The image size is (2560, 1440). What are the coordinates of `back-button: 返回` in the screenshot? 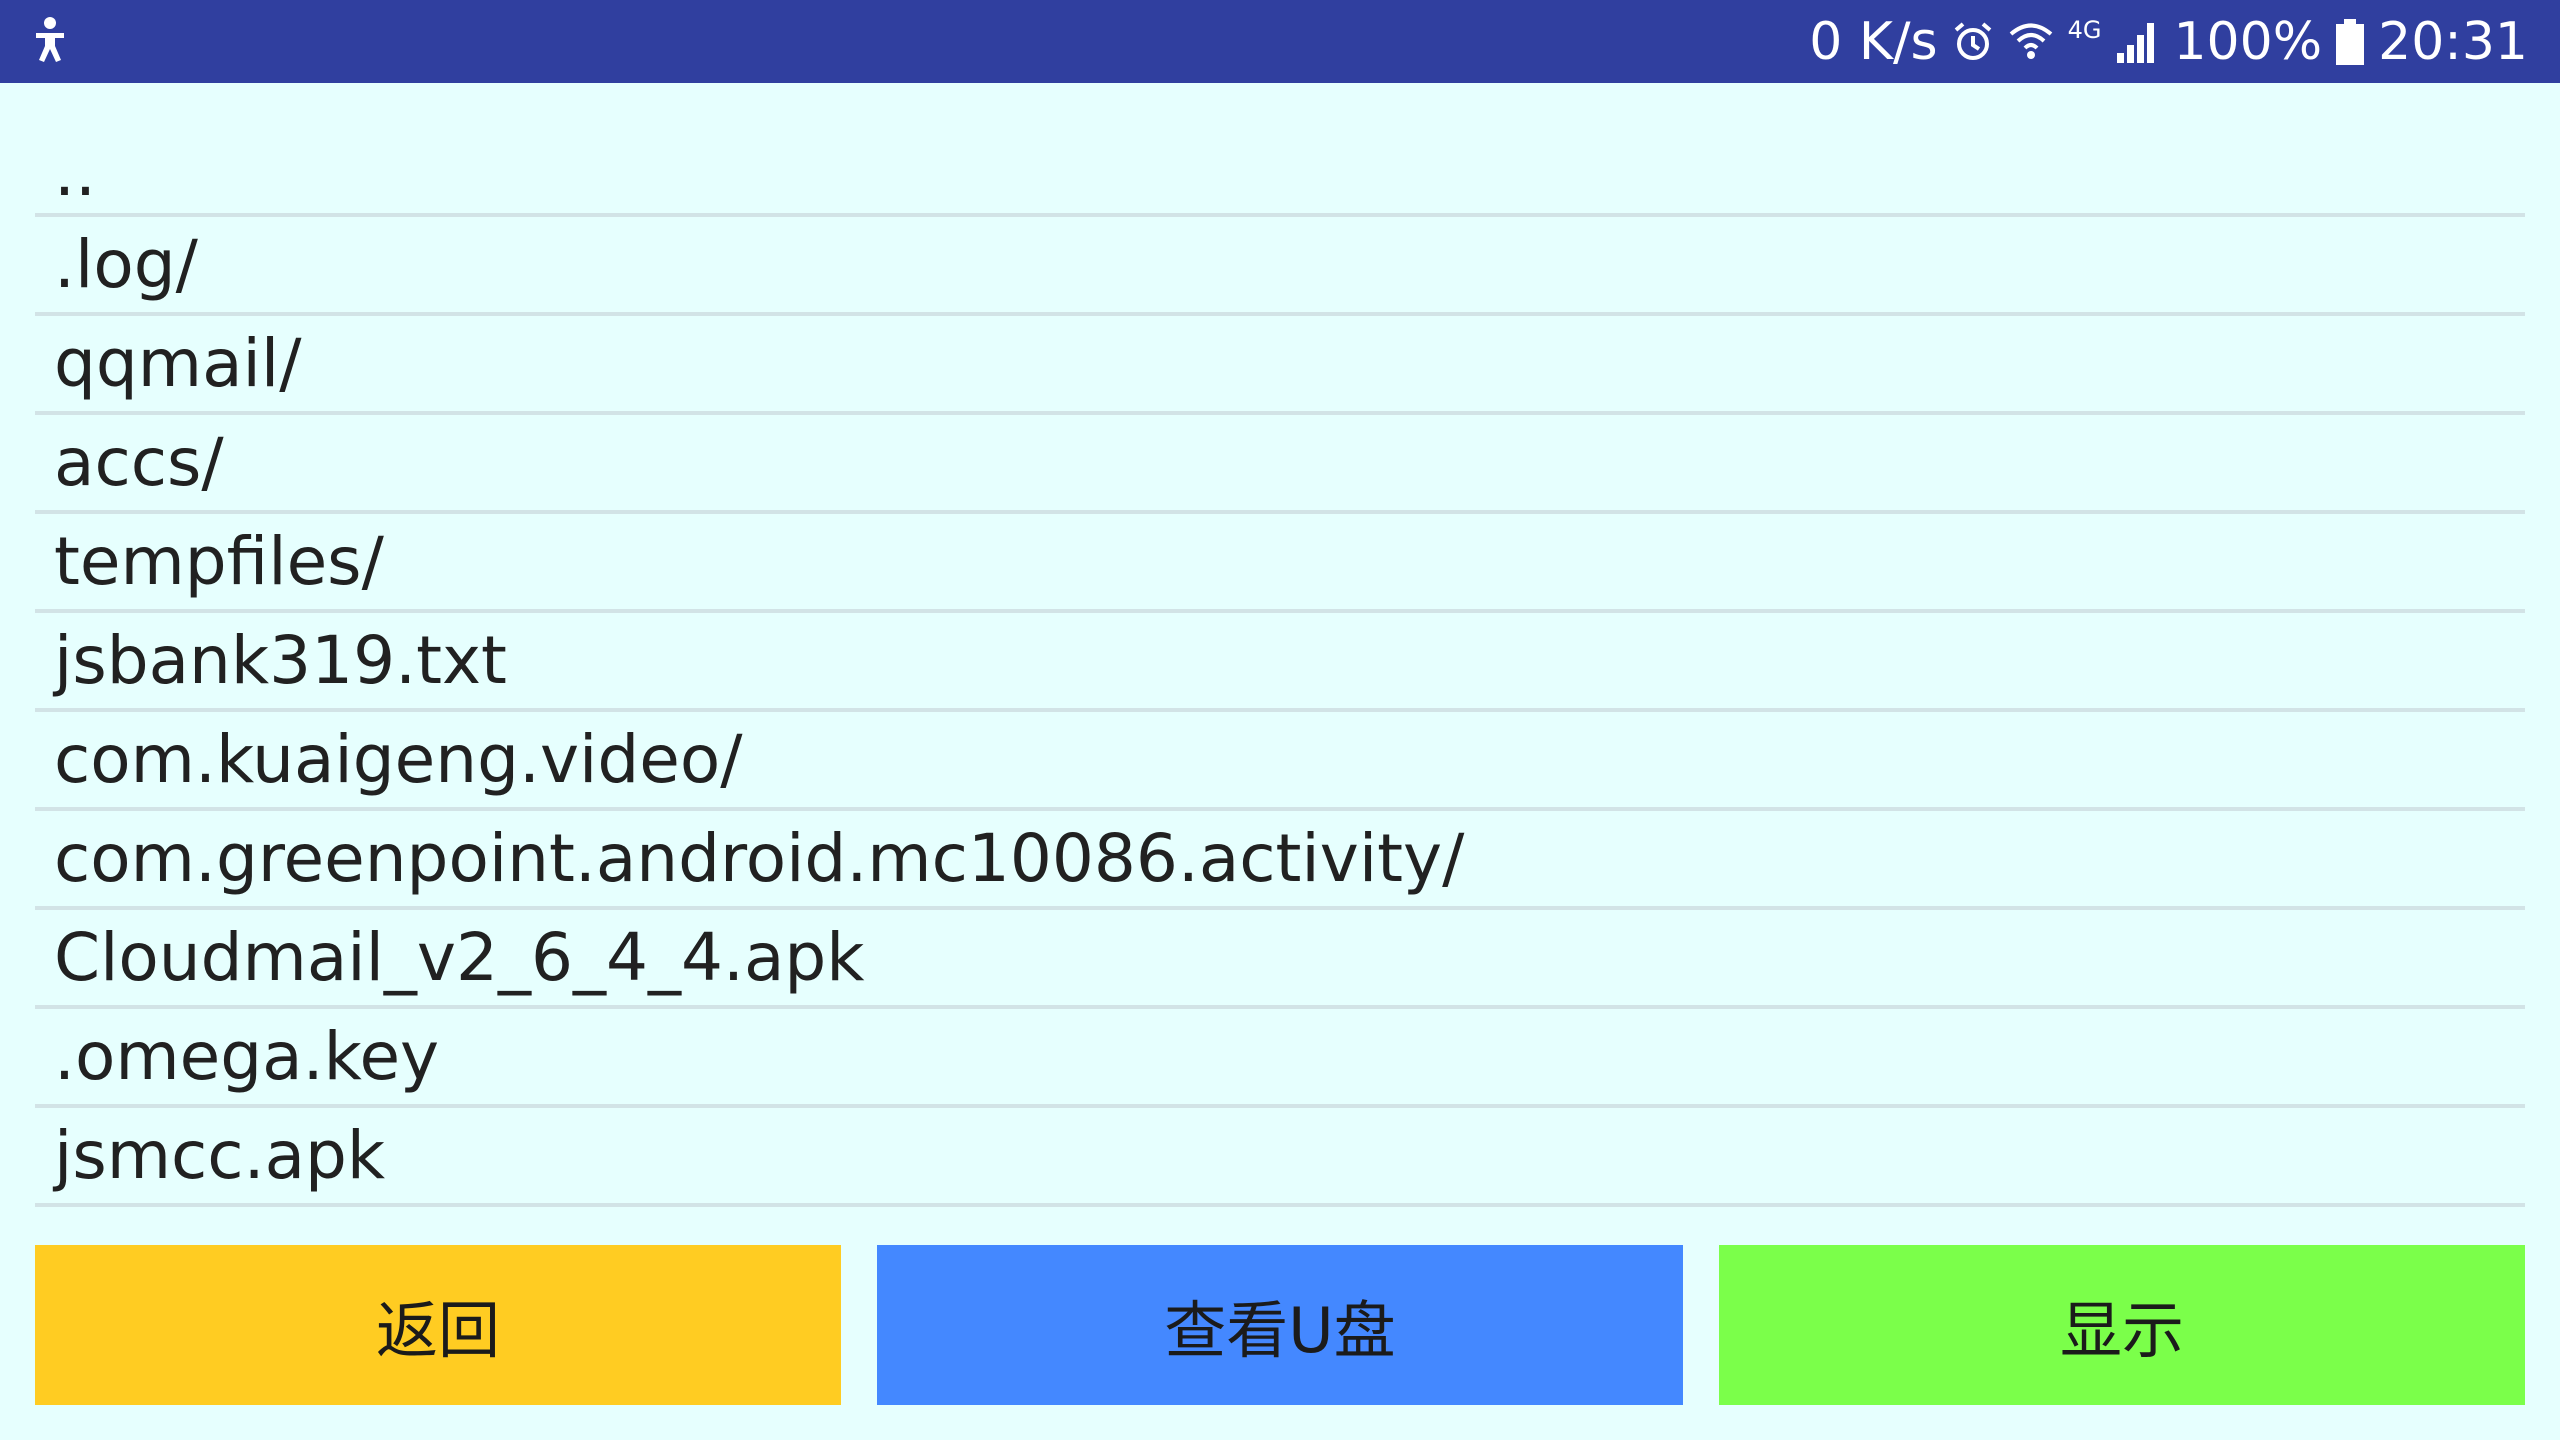 It's located at (438, 1325).